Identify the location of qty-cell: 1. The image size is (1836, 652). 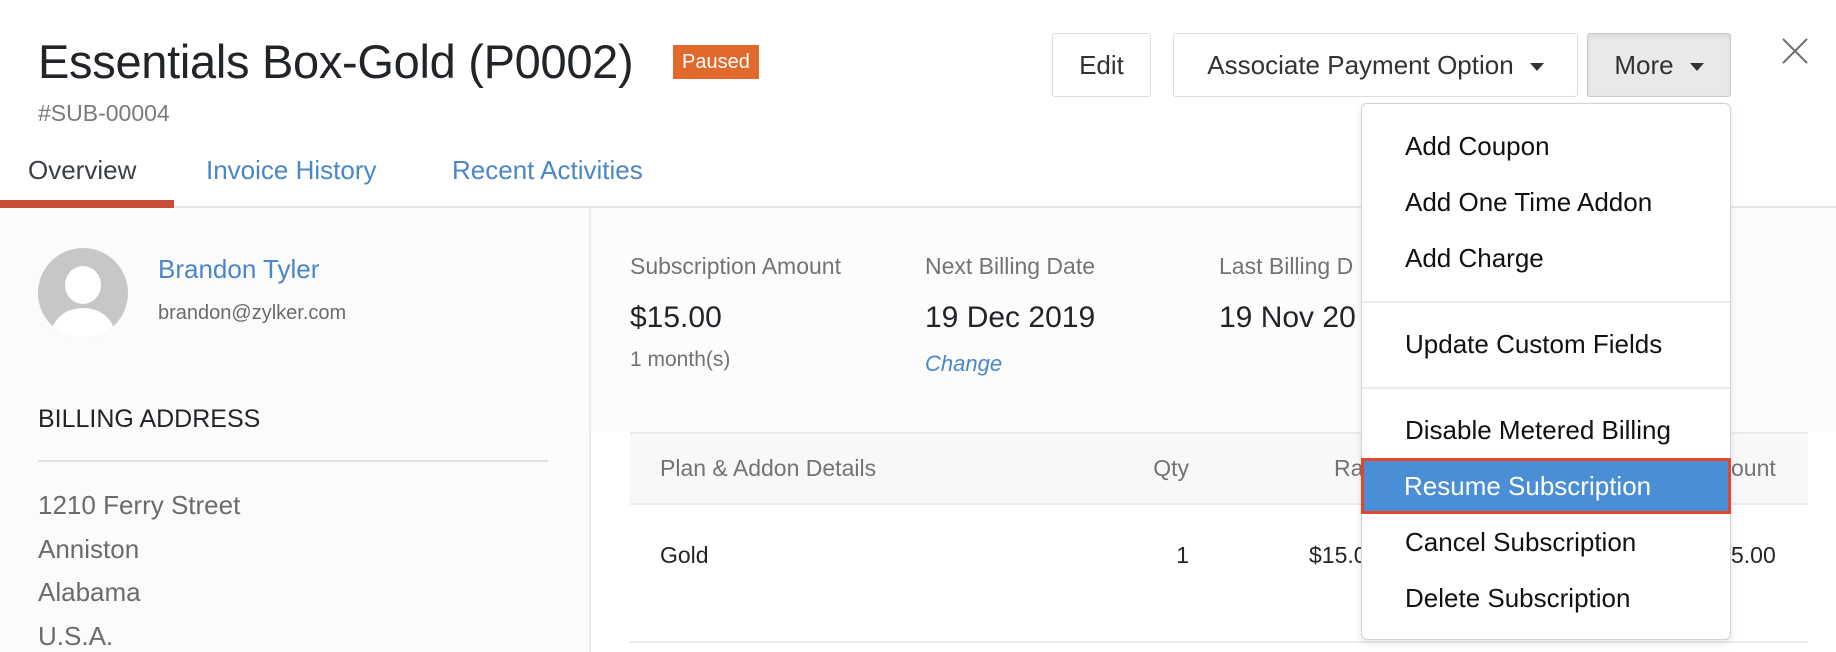
(1182, 555).